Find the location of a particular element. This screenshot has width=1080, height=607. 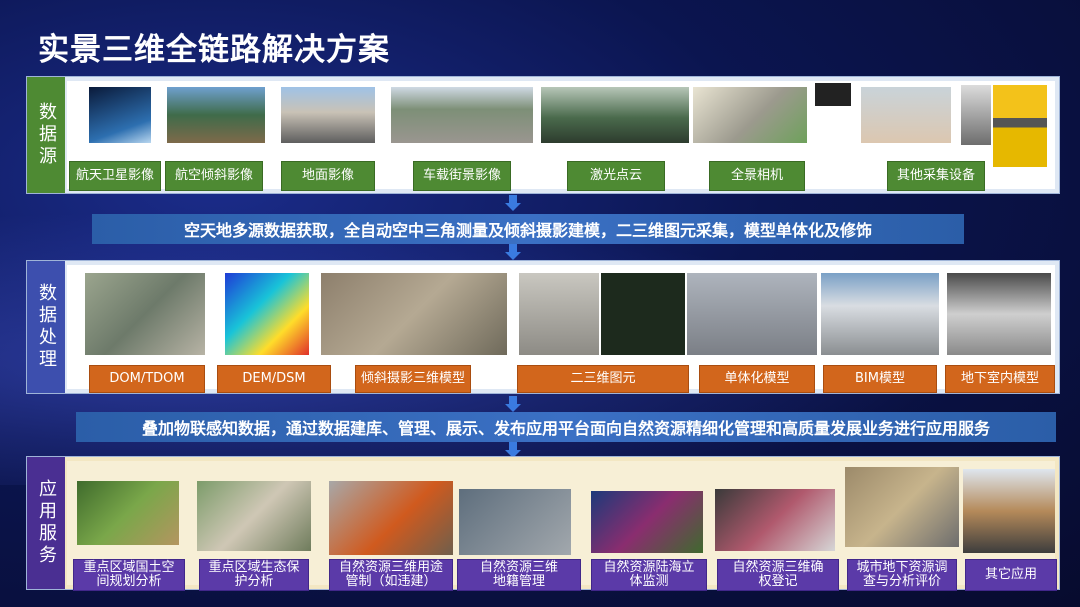

processing-caption-indoor: 地下室内模型 is located at coordinates (1000, 379).